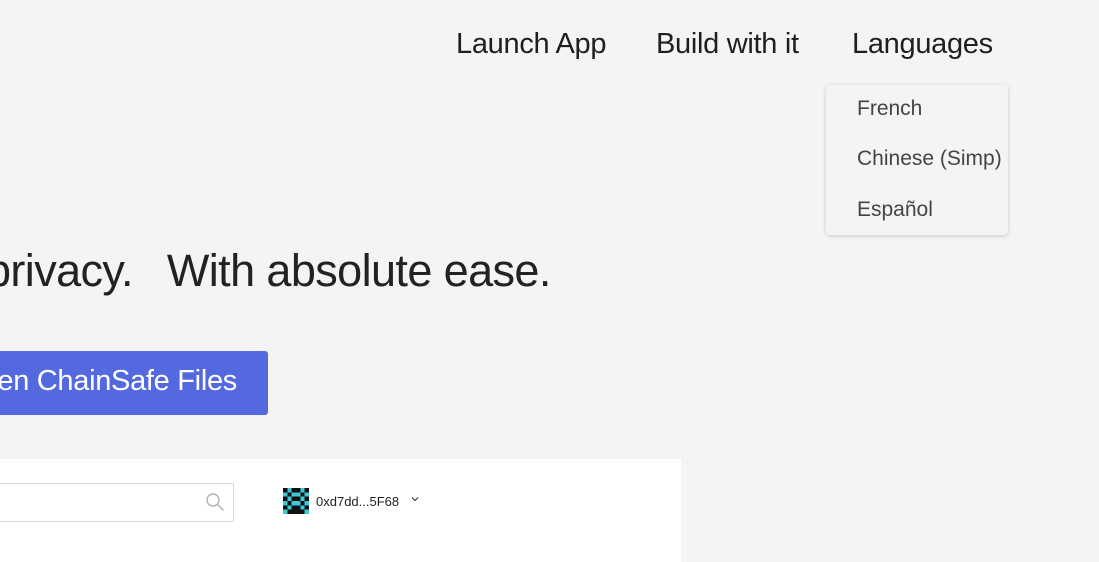 The width and height of the screenshot is (1099, 562). I want to click on hero-headline-part2: With absolute ease., so click(358, 270).